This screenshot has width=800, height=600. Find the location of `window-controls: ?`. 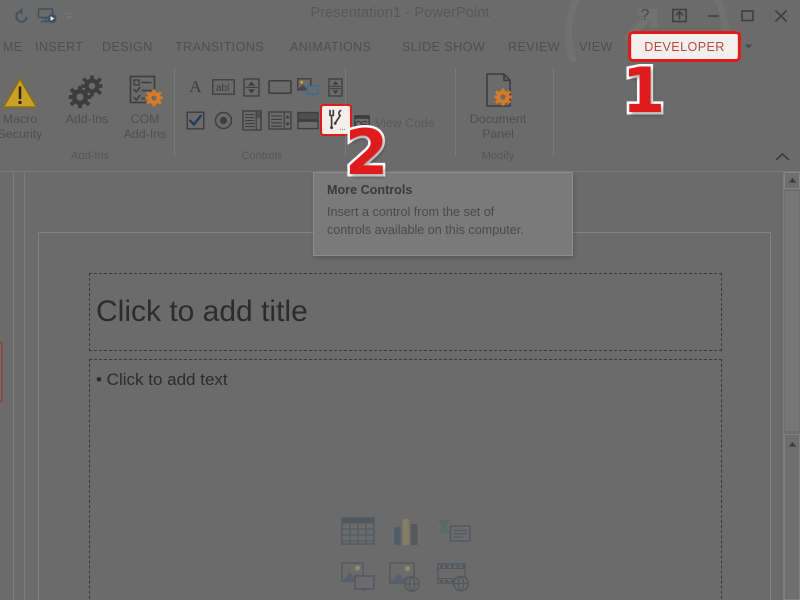

window-controls: ? is located at coordinates (713, 15).